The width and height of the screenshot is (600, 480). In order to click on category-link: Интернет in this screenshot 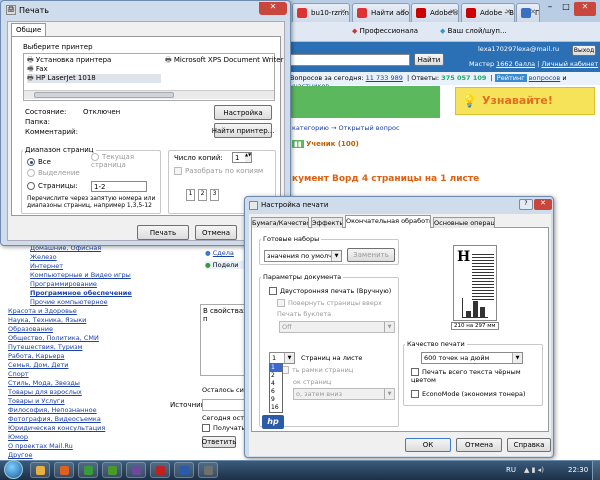, I will do `click(46, 266)`.